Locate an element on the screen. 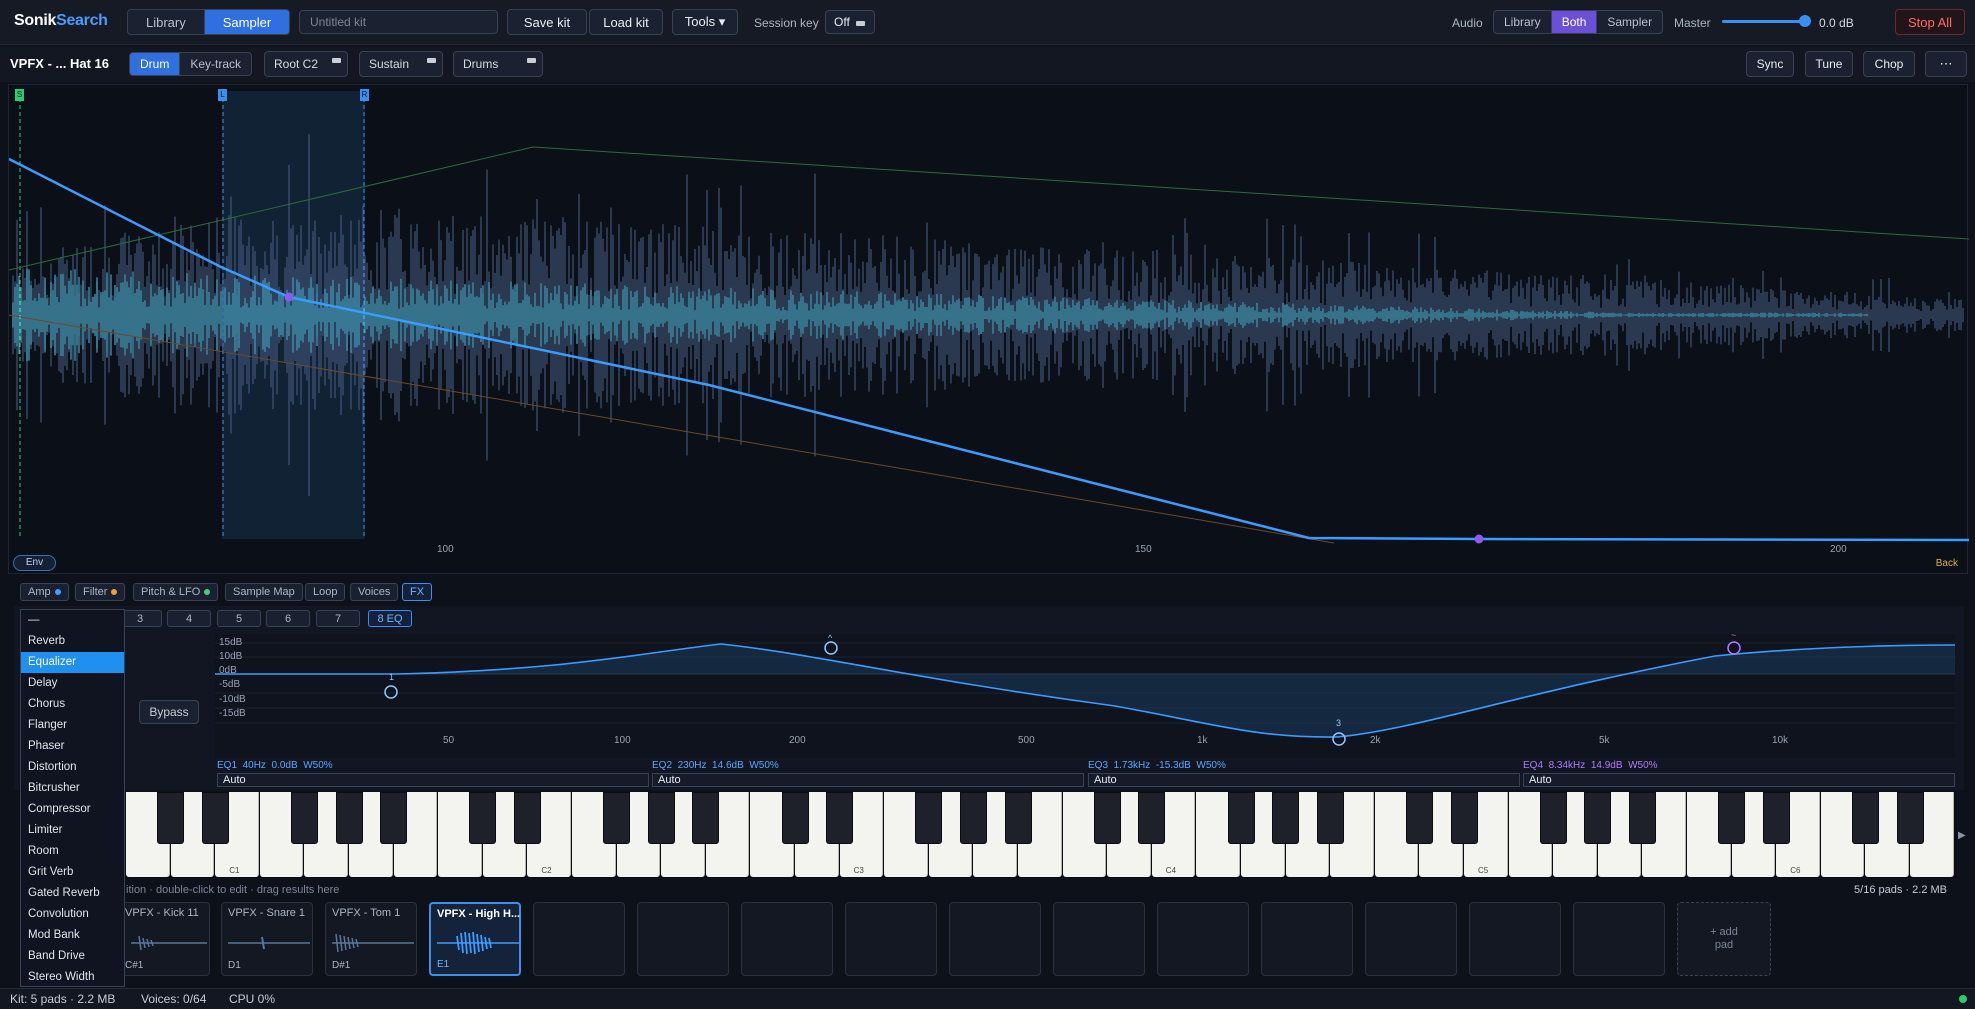 This screenshot has height=1009, width=1975. tab-sample-map: Sample Map is located at coordinates (264, 592).